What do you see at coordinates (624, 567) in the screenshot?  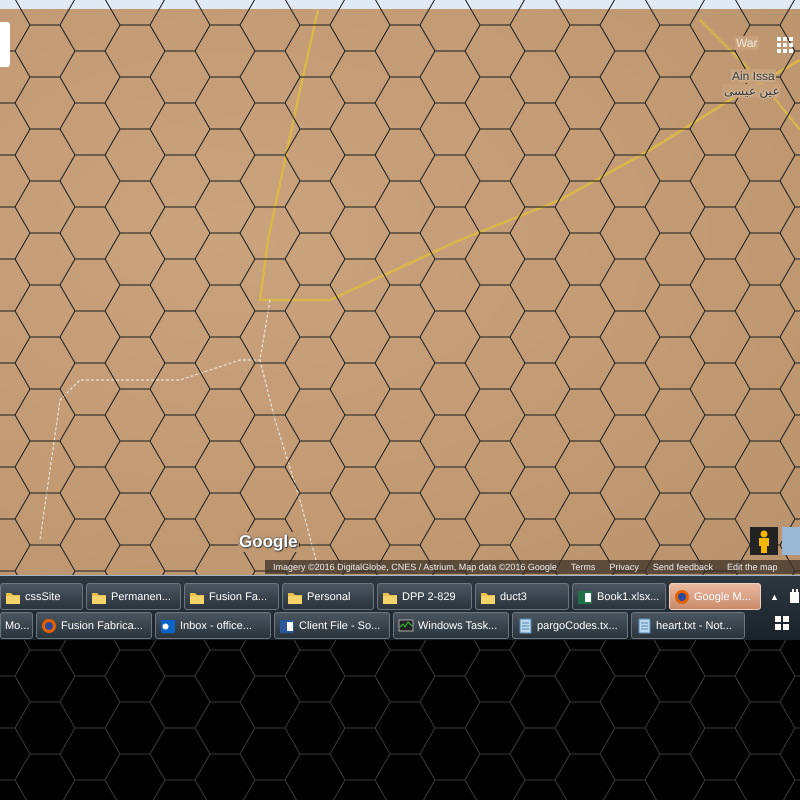 I see `map-link: Privacy` at bounding box center [624, 567].